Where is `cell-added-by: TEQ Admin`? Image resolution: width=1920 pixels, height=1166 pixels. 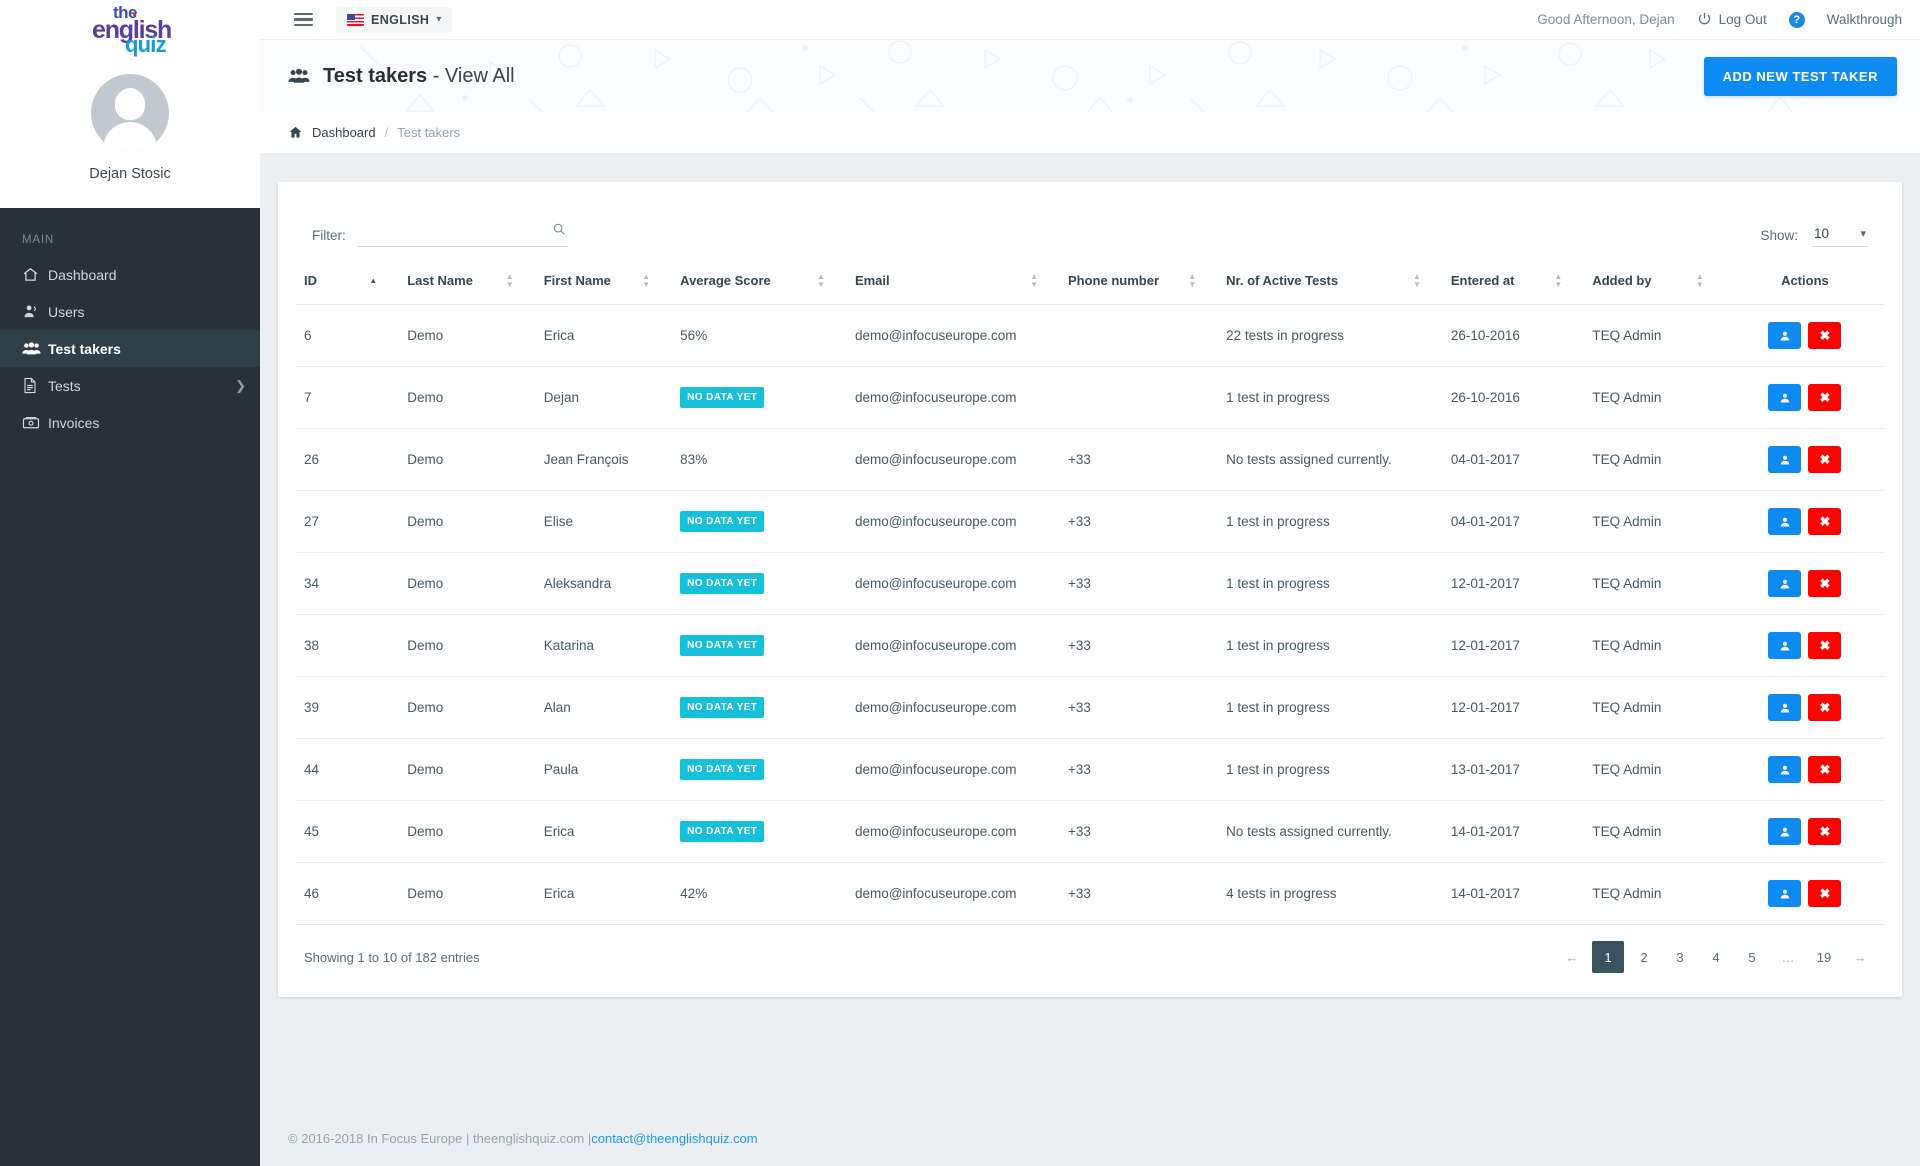 cell-added-by: TEQ Admin is located at coordinates (1655, 707).